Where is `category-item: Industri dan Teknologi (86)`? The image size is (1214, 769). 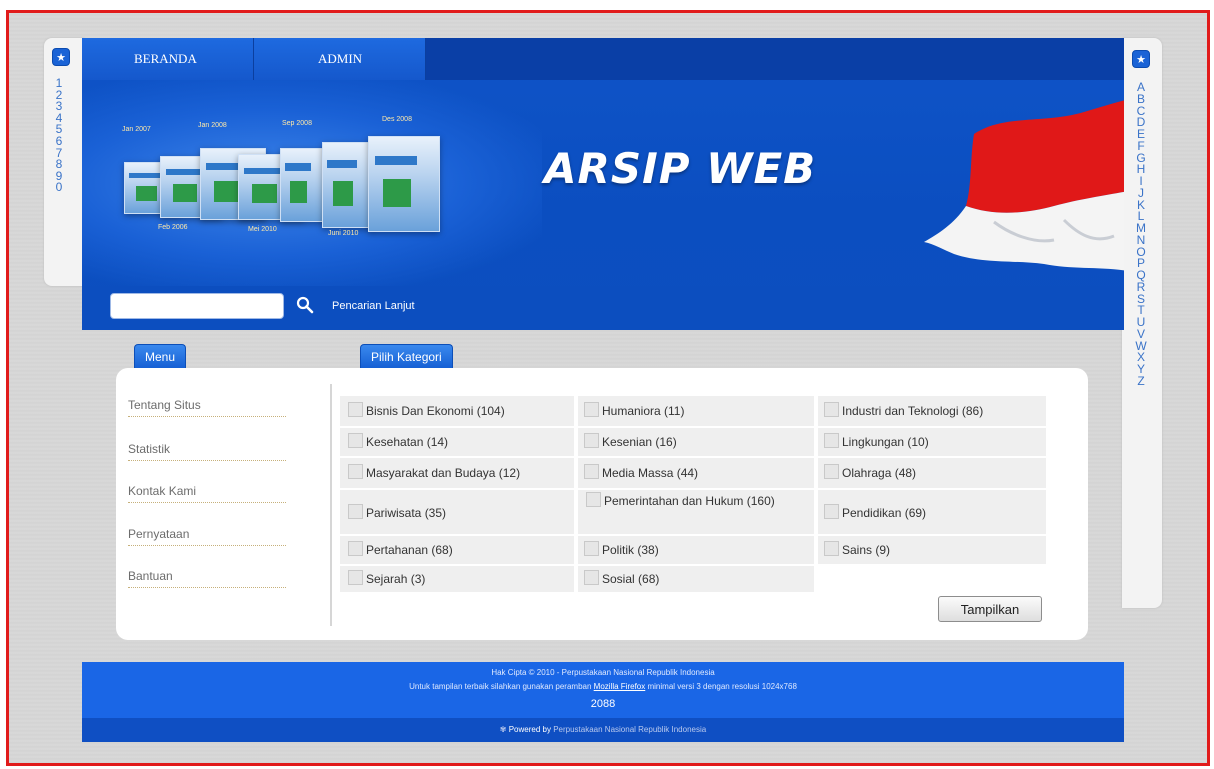 category-item: Industri dan Teknologi (86) is located at coordinates (932, 411).